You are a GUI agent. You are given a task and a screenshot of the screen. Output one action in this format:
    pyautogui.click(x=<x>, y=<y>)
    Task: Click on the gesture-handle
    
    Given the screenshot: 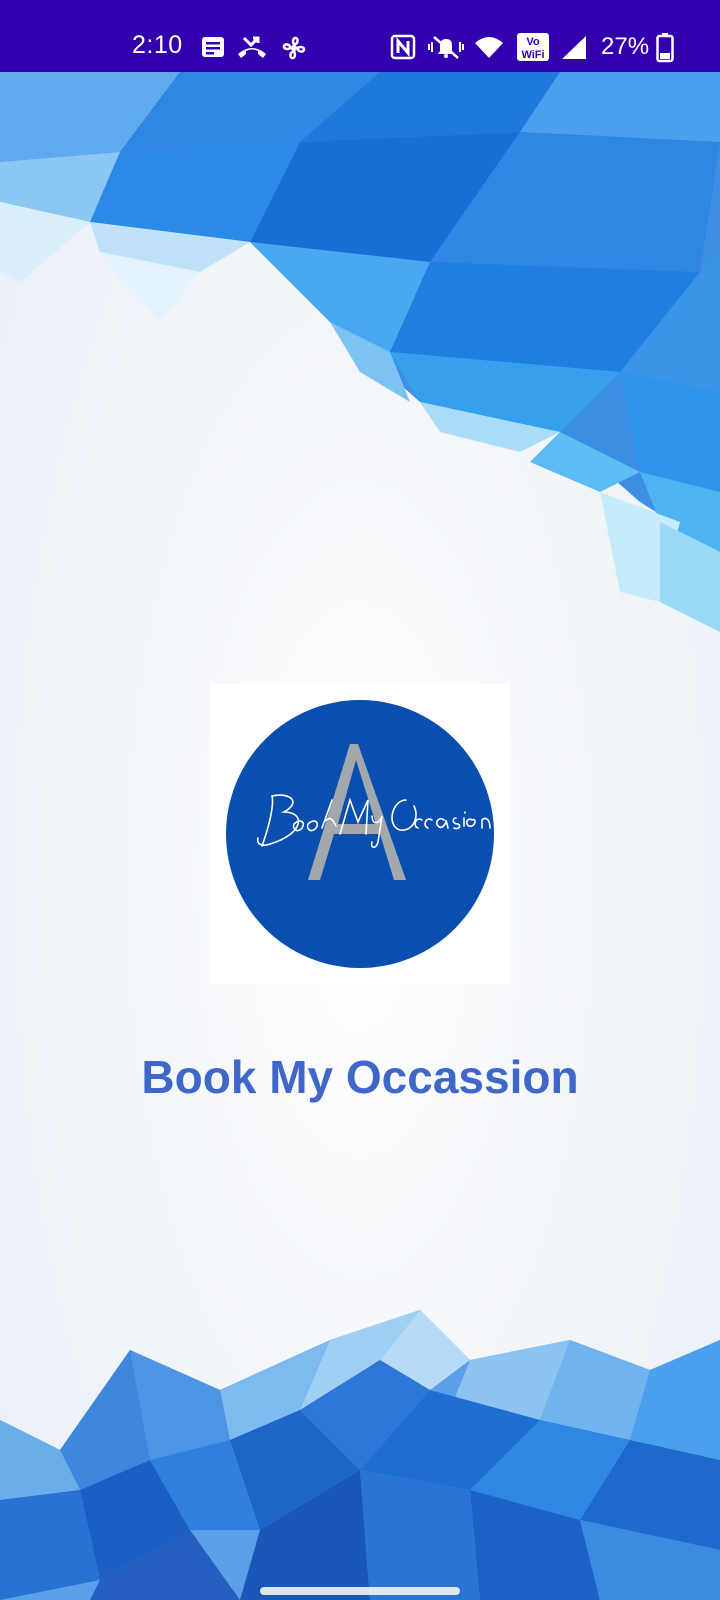 What is the action you would take?
    pyautogui.click(x=360, y=1591)
    